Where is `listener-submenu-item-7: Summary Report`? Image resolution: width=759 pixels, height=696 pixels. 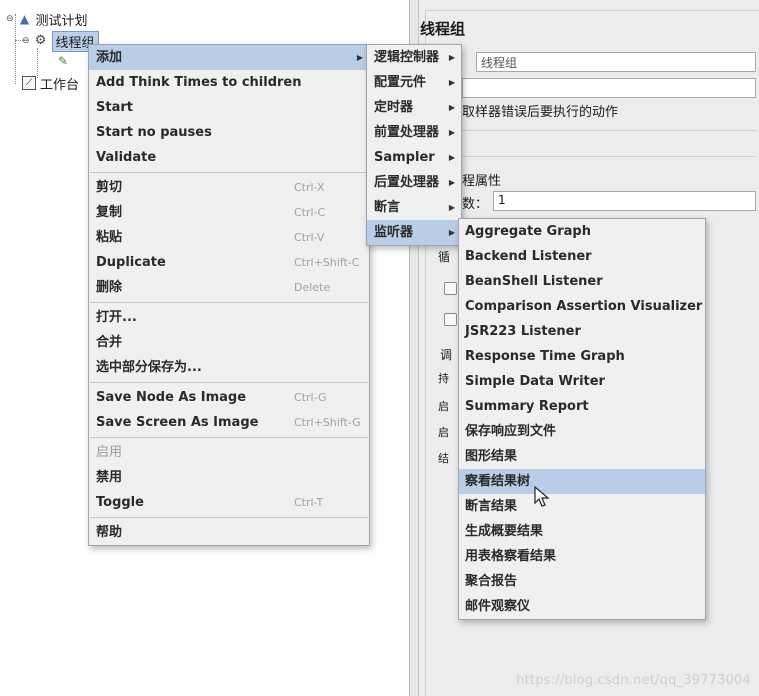 listener-submenu-item-7: Summary Report is located at coordinates (582, 406).